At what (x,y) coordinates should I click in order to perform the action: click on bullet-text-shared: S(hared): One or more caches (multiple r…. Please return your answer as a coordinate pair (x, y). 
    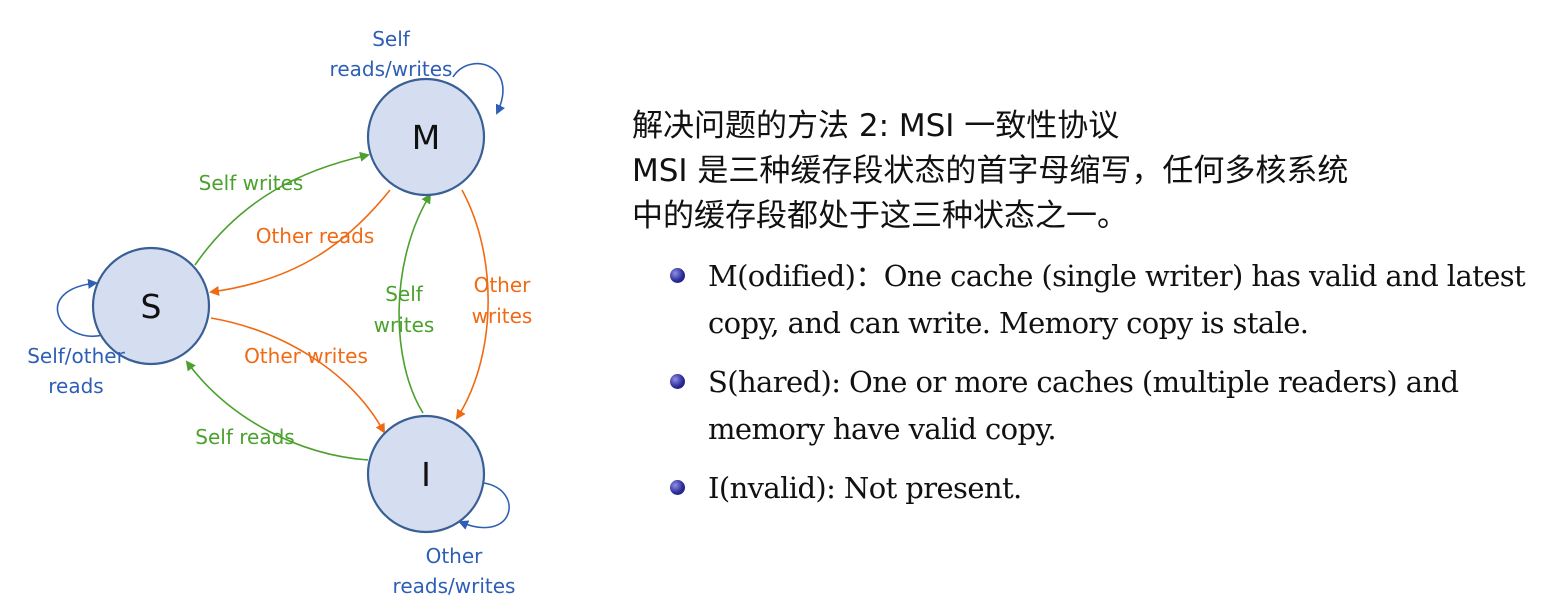
    Looking at the image, I should click on (1083, 405).